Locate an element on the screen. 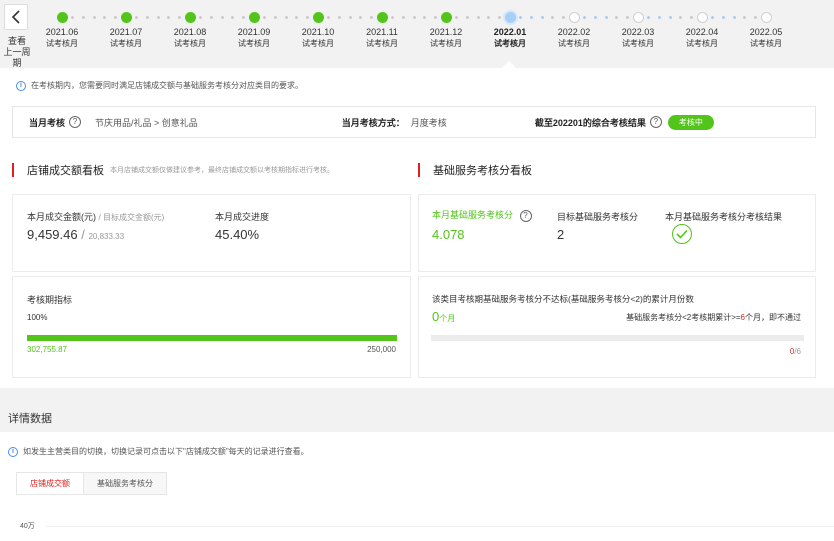 The width and height of the screenshot is (834, 541). previous-period-button is located at coordinates (16, 17).